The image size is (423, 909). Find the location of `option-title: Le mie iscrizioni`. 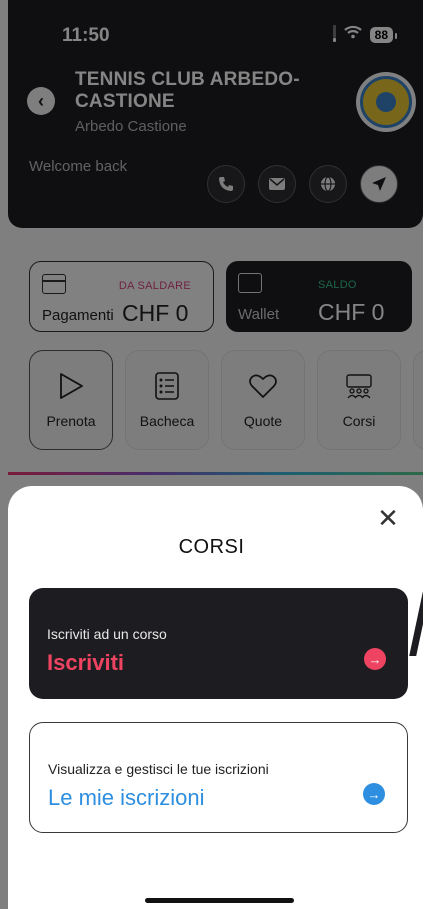

option-title: Le mie iscrizioni is located at coordinates (126, 797).